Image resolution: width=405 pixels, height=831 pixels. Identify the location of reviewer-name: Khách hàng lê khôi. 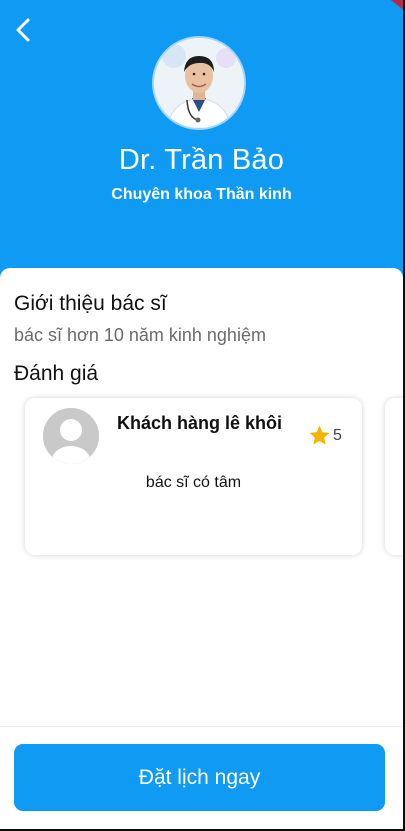
(200, 423).